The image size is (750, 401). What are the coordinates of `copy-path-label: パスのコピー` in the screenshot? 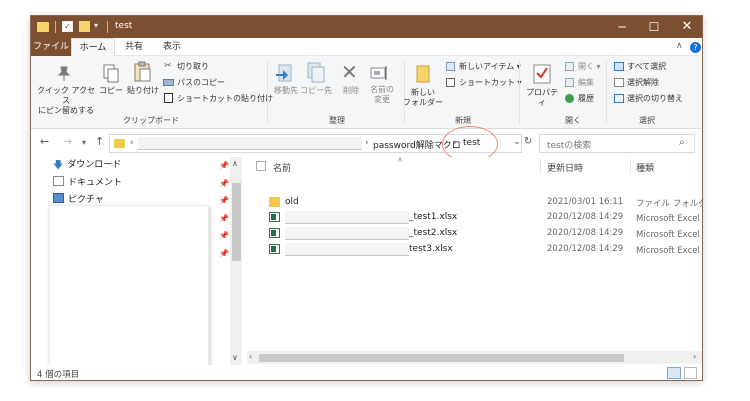 It's located at (201, 82).